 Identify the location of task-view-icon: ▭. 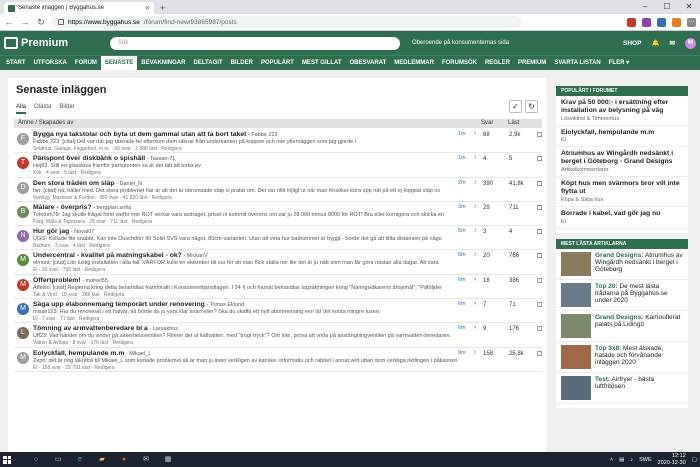
(58, 459).